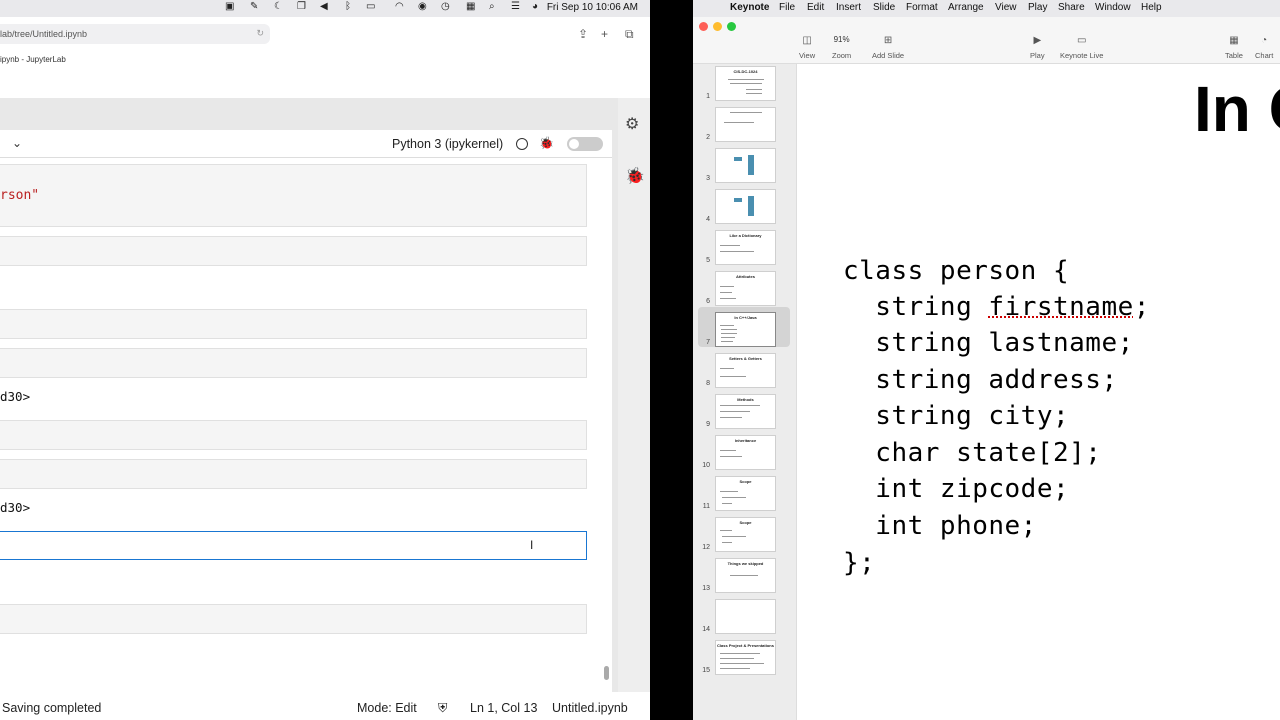  Describe the element at coordinates (671, 360) in the screenshot. I see `window-gap` at that location.